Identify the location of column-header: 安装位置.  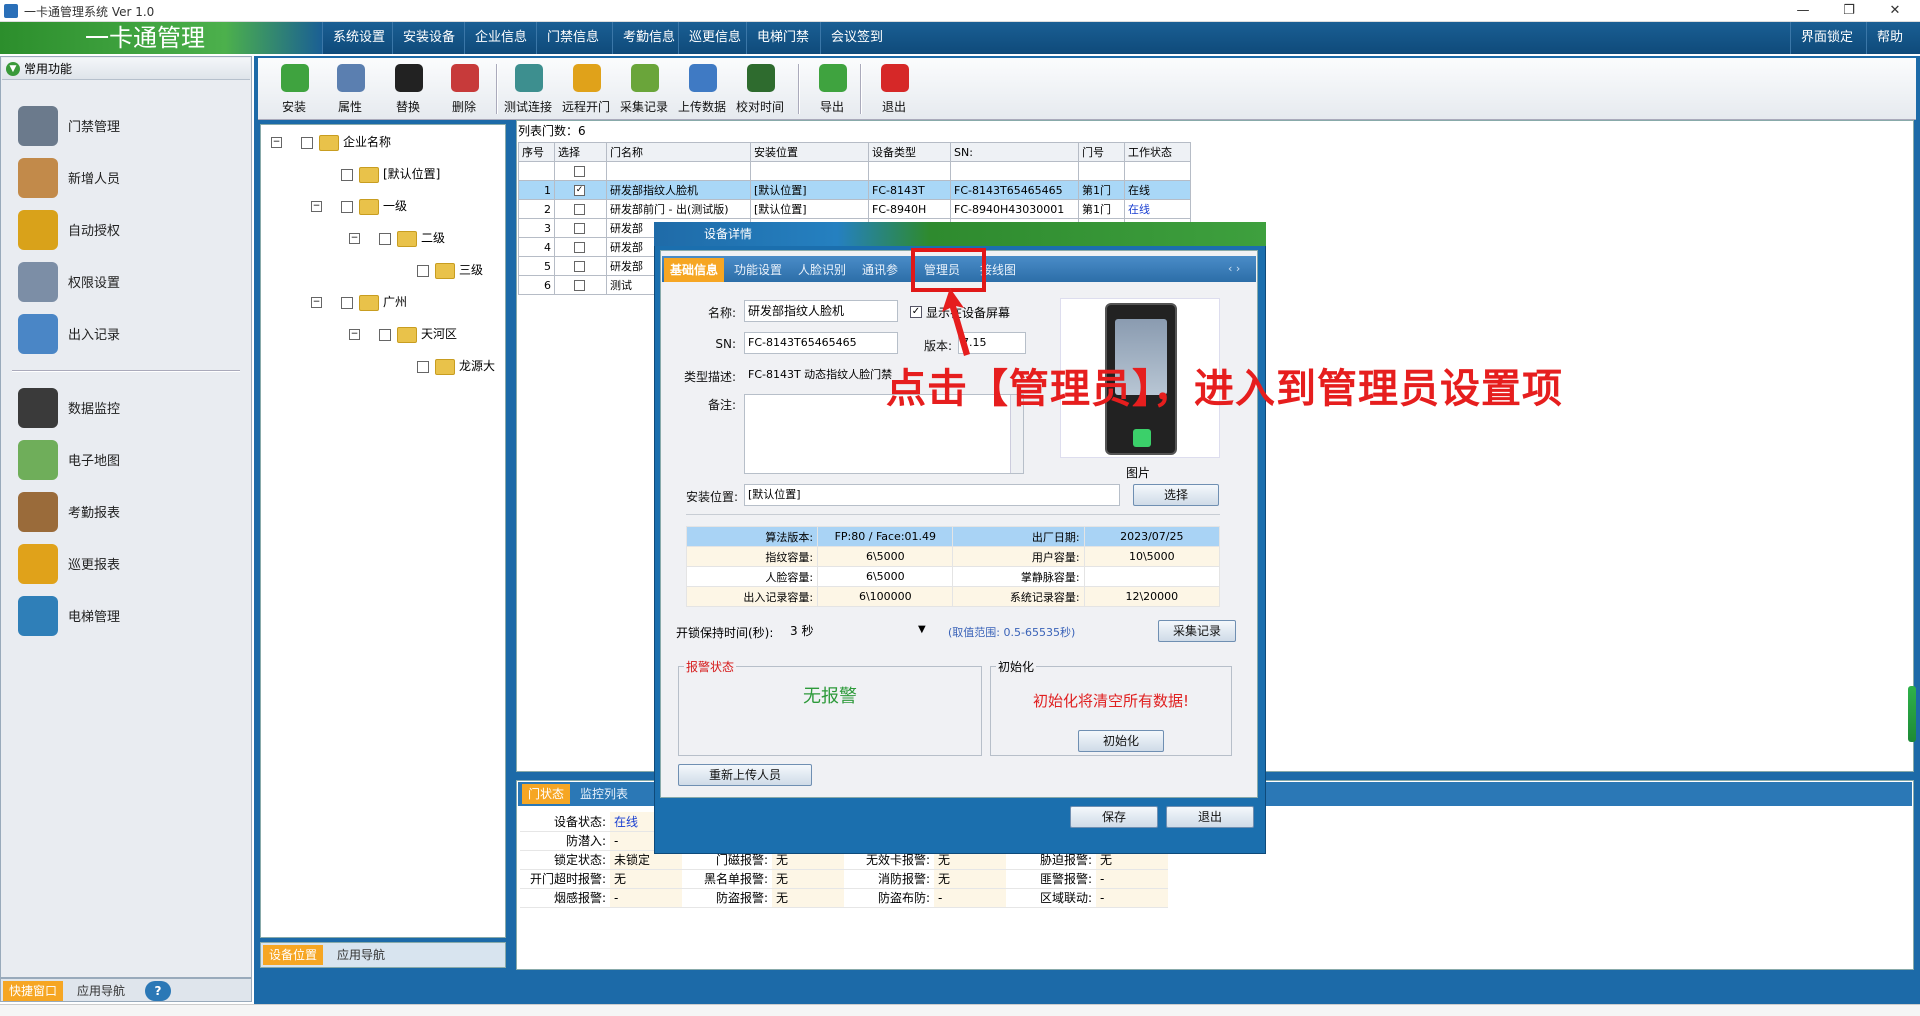
(809, 152).